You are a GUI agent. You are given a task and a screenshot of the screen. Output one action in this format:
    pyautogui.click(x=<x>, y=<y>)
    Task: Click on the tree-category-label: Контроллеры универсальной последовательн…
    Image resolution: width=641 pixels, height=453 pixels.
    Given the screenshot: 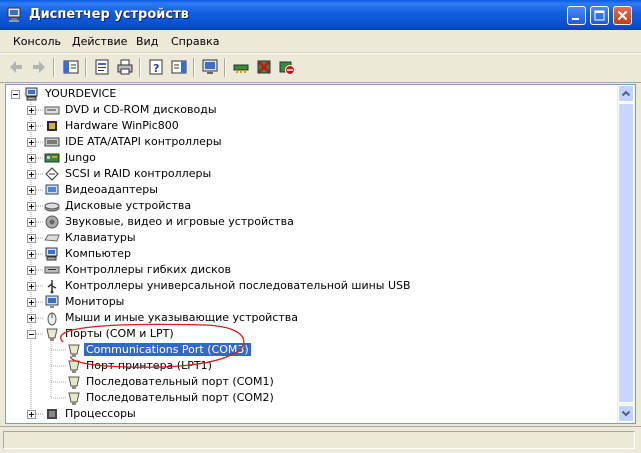 What is the action you would take?
    pyautogui.click(x=238, y=285)
    